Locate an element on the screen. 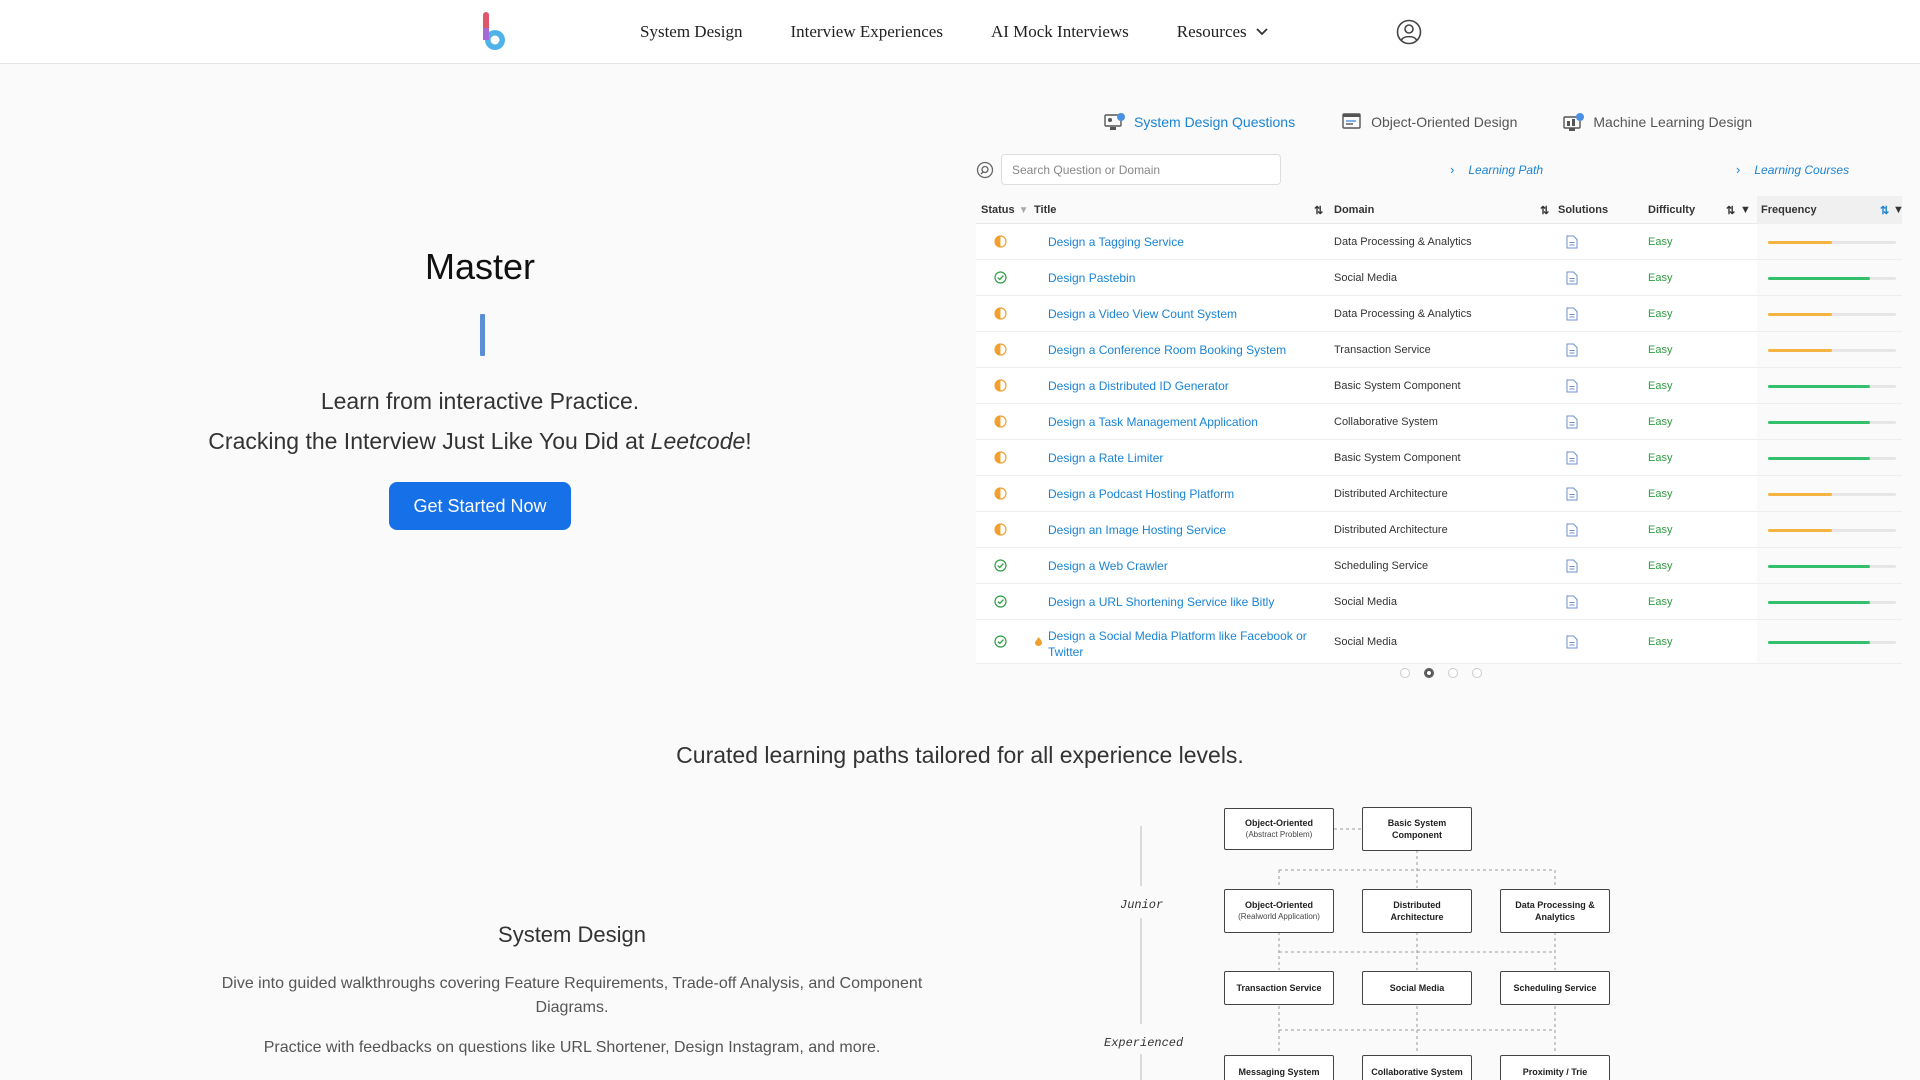 The image size is (1920, 1080). logo-icon is located at coordinates (494, 32).